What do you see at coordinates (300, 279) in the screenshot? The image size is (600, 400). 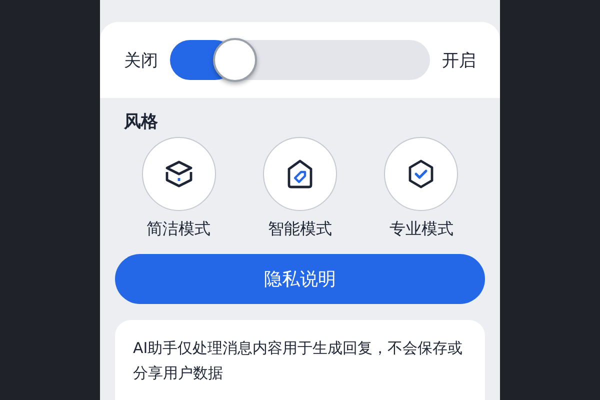 I see `privacy-button: 隐私说明` at bounding box center [300, 279].